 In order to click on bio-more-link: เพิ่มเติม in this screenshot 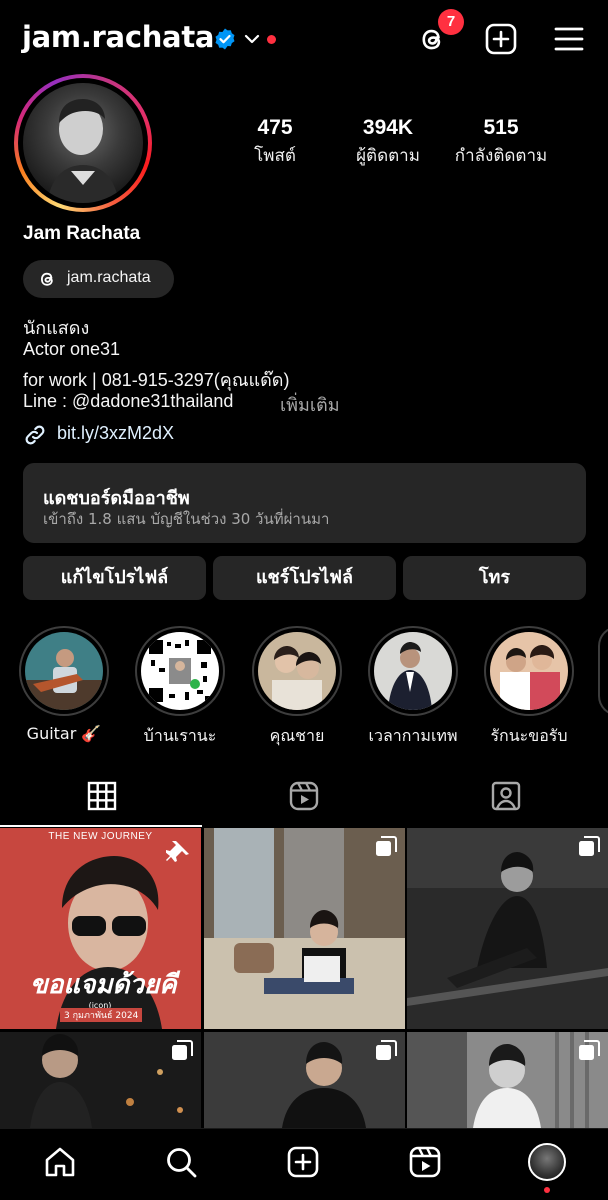, I will do `click(310, 404)`.